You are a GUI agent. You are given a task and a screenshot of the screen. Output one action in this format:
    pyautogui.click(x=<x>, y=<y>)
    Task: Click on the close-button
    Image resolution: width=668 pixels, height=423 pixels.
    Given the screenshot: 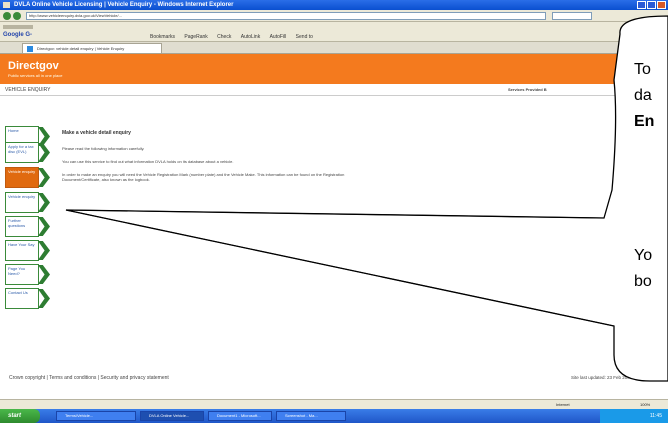 What is the action you would take?
    pyautogui.click(x=661, y=5)
    